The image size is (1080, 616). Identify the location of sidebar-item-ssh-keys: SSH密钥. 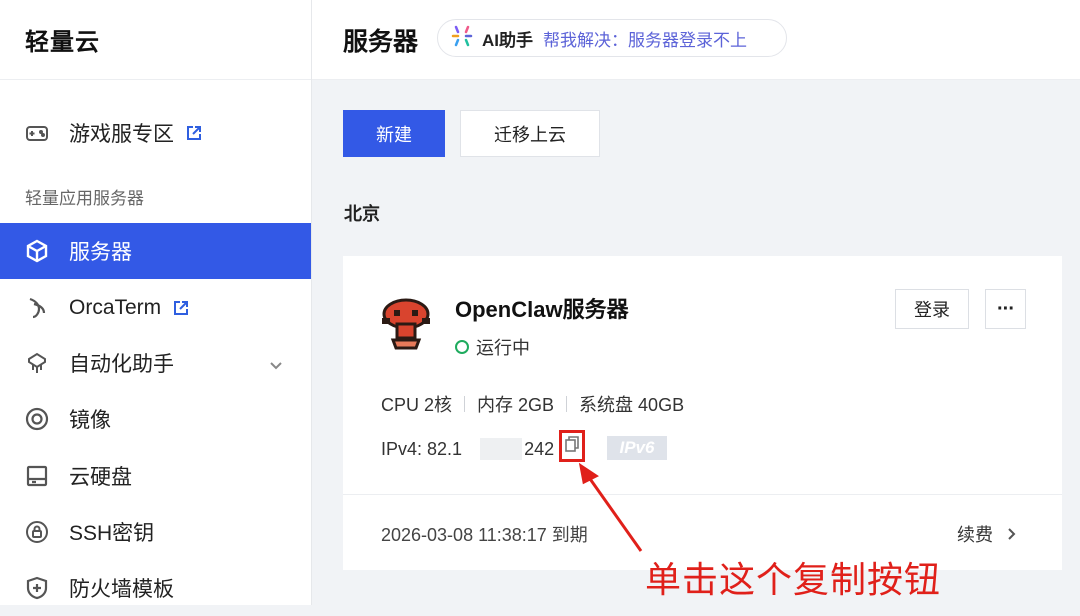
(155, 532).